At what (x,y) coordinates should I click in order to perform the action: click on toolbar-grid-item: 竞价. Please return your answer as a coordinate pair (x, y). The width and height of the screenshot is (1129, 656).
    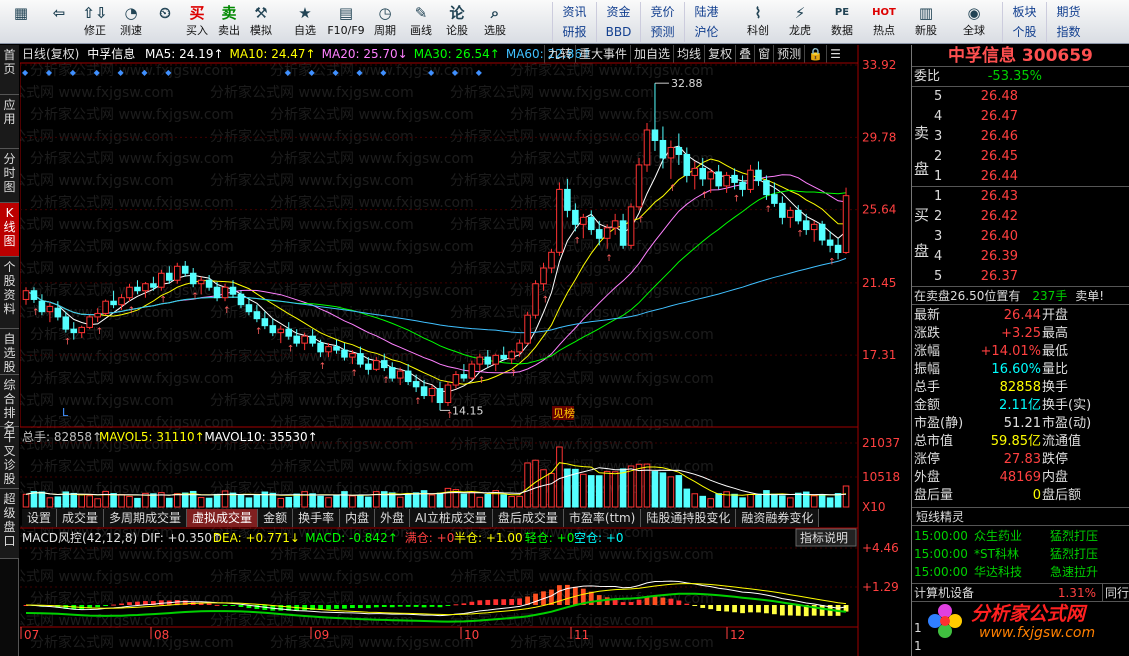
    Looking at the image, I should click on (662, 12).